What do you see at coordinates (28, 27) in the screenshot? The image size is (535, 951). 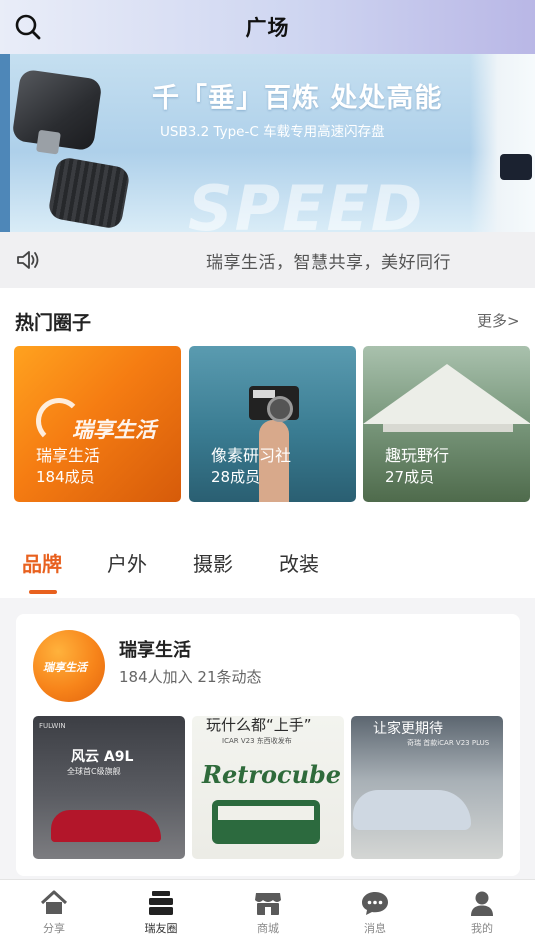 I see `search-icon` at bounding box center [28, 27].